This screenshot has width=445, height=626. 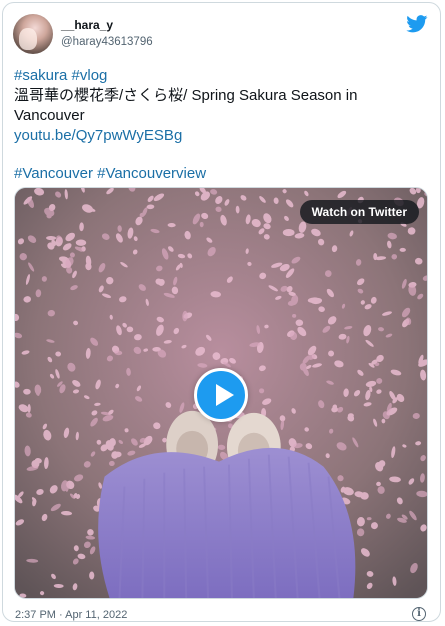 What do you see at coordinates (224, 76) in the screenshot?
I see `hashtags-sakura-vlog: #sakura #vlog` at bounding box center [224, 76].